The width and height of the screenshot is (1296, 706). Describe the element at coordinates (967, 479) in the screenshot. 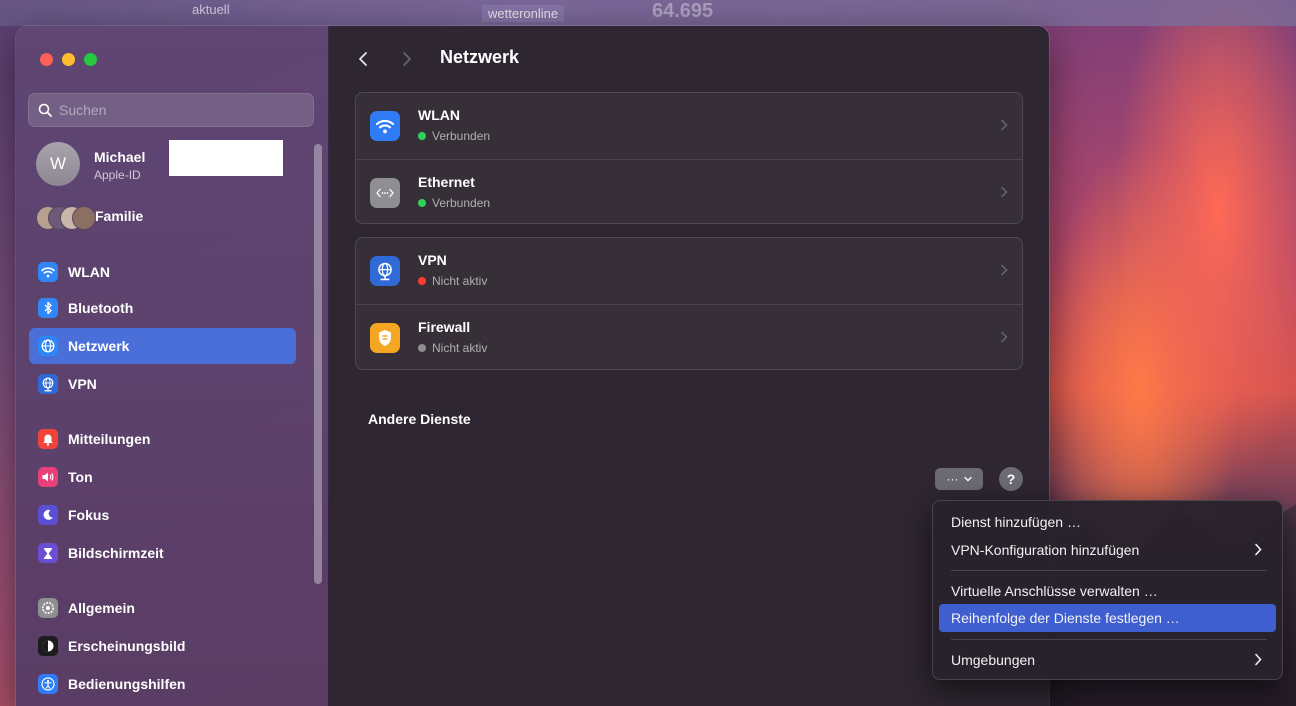

I see `chevron-down-icon` at that location.